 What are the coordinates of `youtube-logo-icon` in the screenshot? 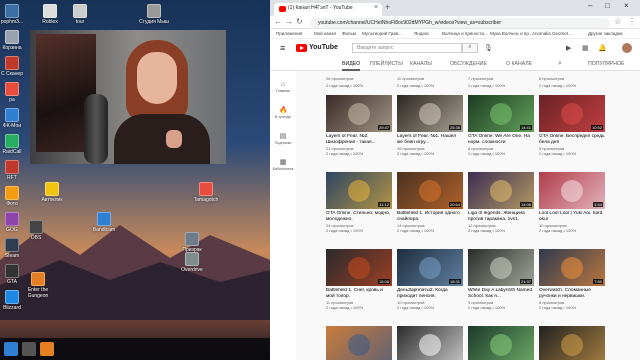 It's located at (301, 48).